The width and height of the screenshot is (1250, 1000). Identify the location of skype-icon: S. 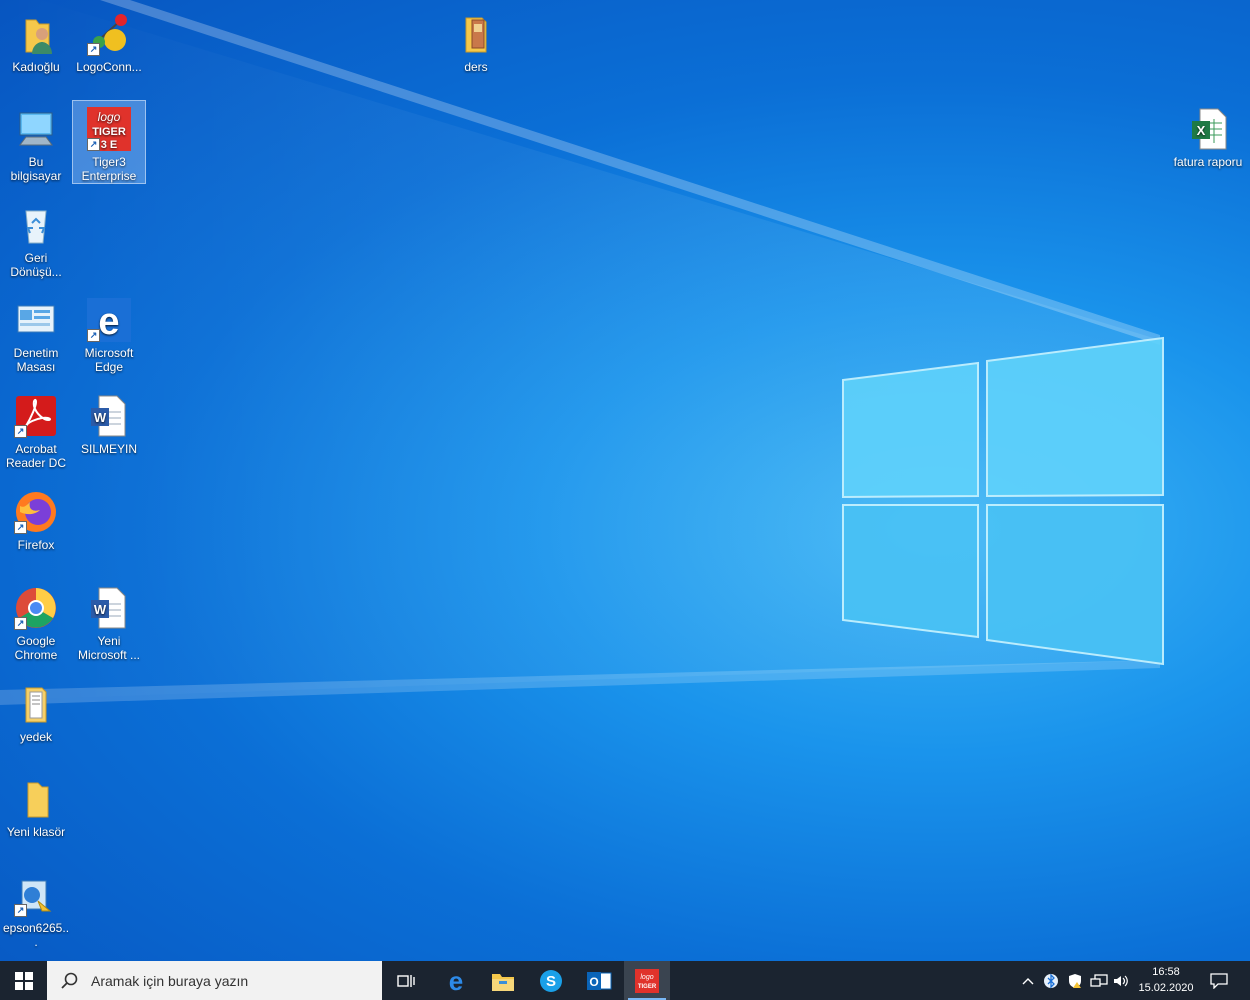
(551, 980).